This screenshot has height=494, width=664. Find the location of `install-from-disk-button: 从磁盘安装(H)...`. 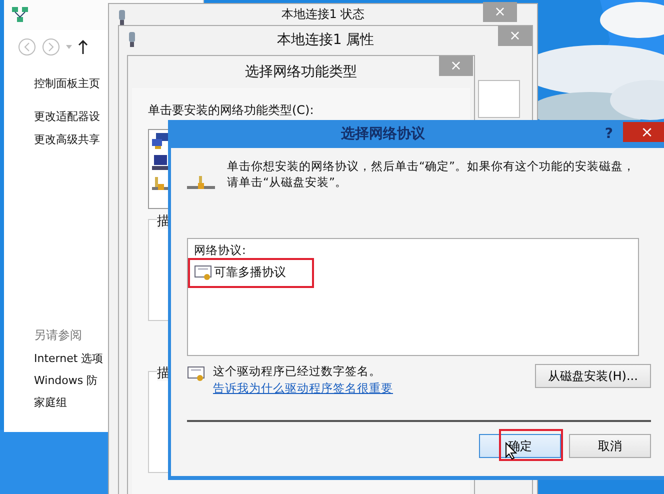

install-from-disk-button: 从磁盘安装(H)... is located at coordinates (593, 376).